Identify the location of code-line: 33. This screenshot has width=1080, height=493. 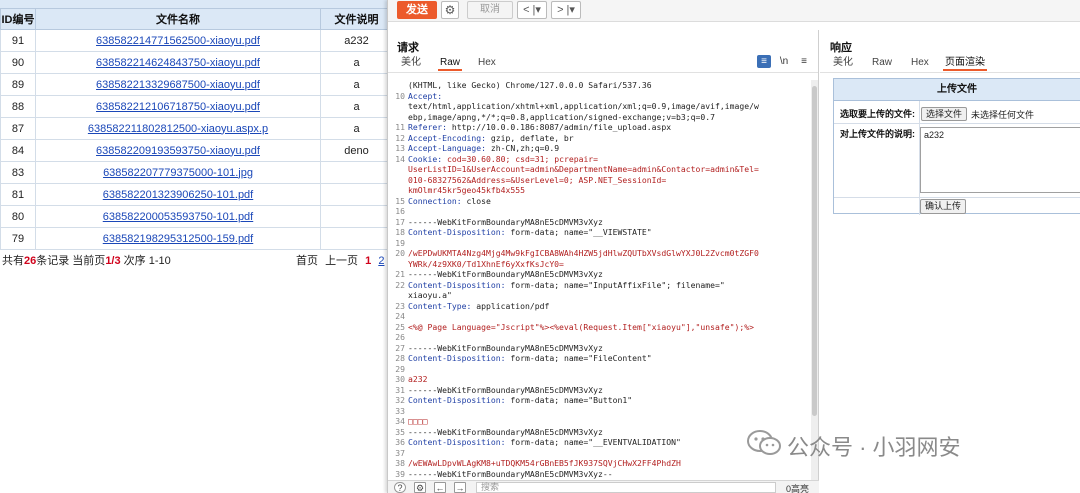
(599, 411).